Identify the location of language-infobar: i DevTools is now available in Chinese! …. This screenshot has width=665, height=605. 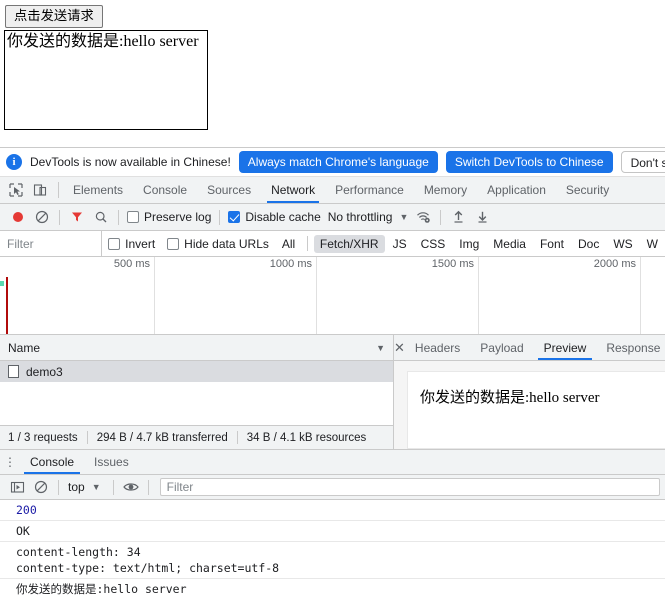
(332, 162).